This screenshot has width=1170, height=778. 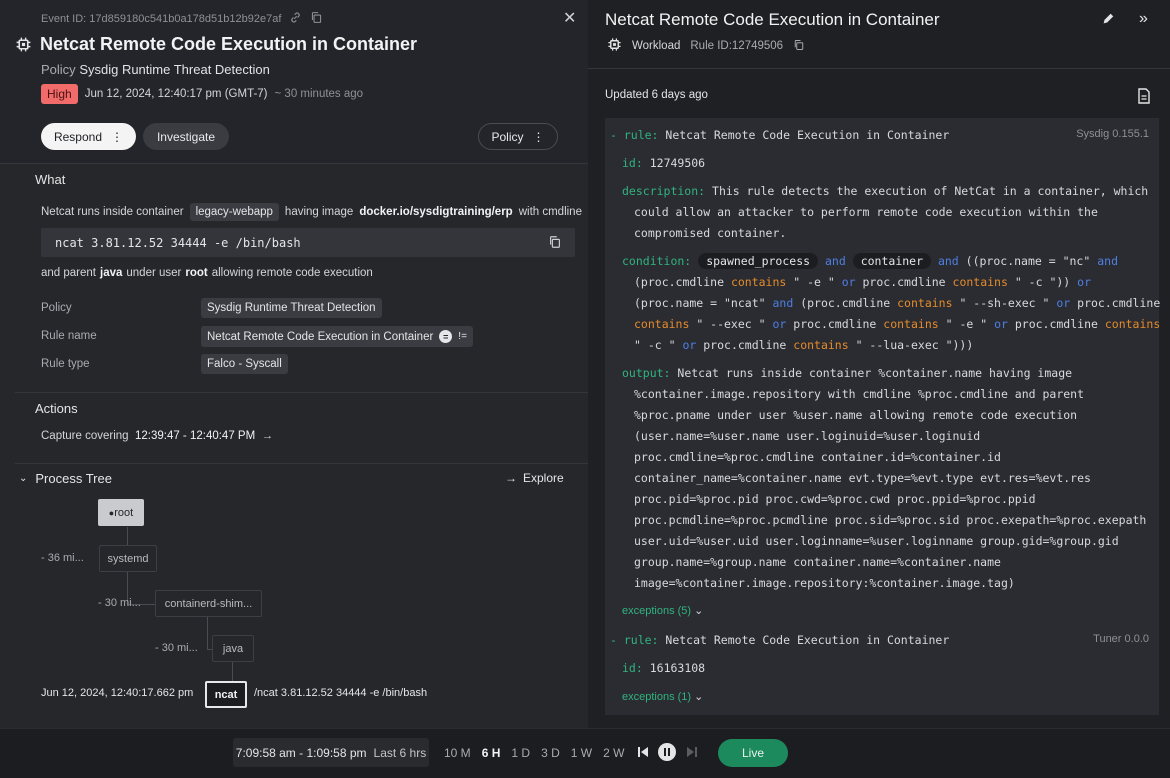 I want to click on range-option-10m: 10 M, so click(x=457, y=753).